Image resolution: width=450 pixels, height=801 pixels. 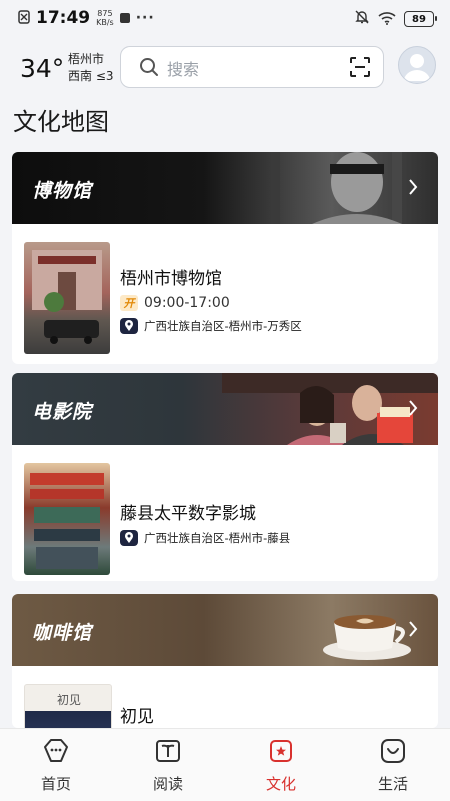 What do you see at coordinates (91, 68) in the screenshot?
I see `weather-location: 梧州市 西南 ≤3` at bounding box center [91, 68].